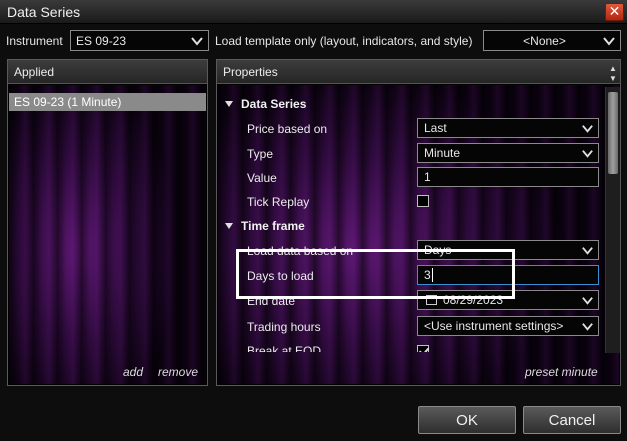 The height and width of the screenshot is (441, 627). What do you see at coordinates (613, 133) in the screenshot?
I see `scrollbar-thumb` at bounding box center [613, 133].